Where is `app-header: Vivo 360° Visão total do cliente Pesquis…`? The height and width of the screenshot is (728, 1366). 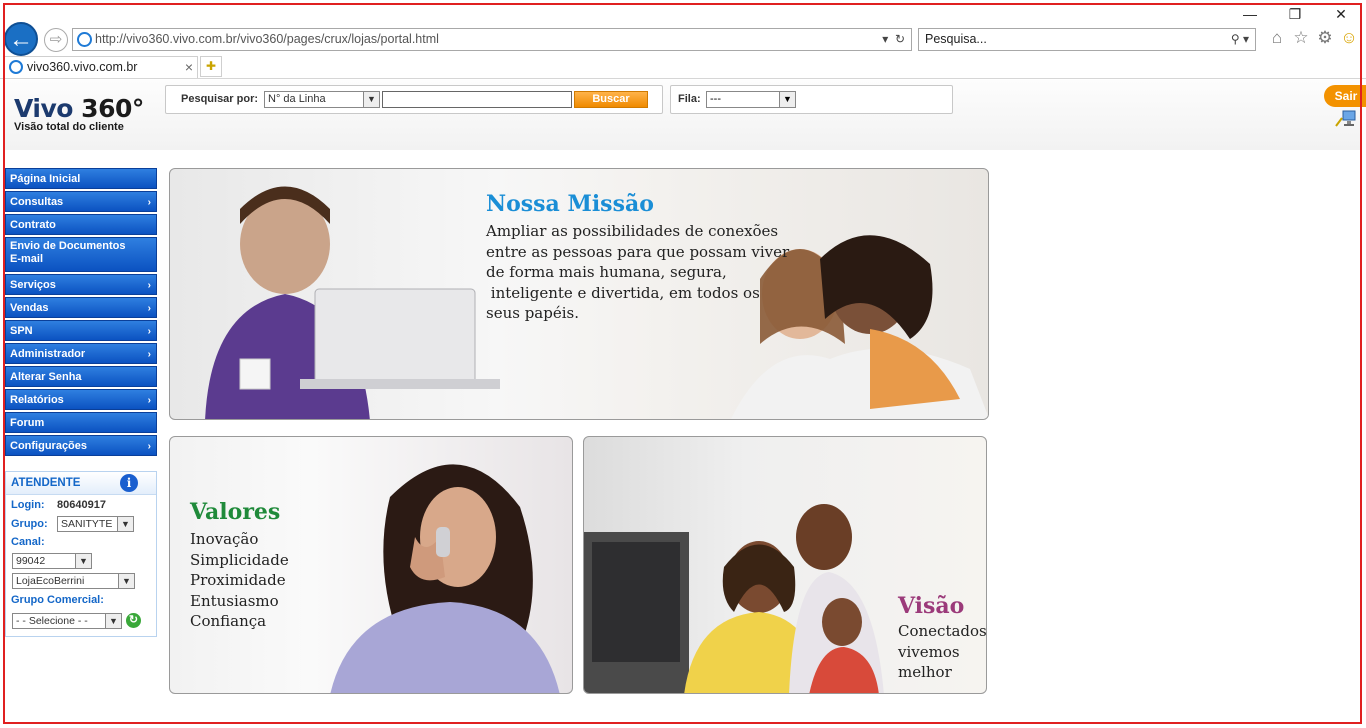
app-header: Vivo 360° Visão total do cliente Pesquis… is located at coordinates (685, 115).